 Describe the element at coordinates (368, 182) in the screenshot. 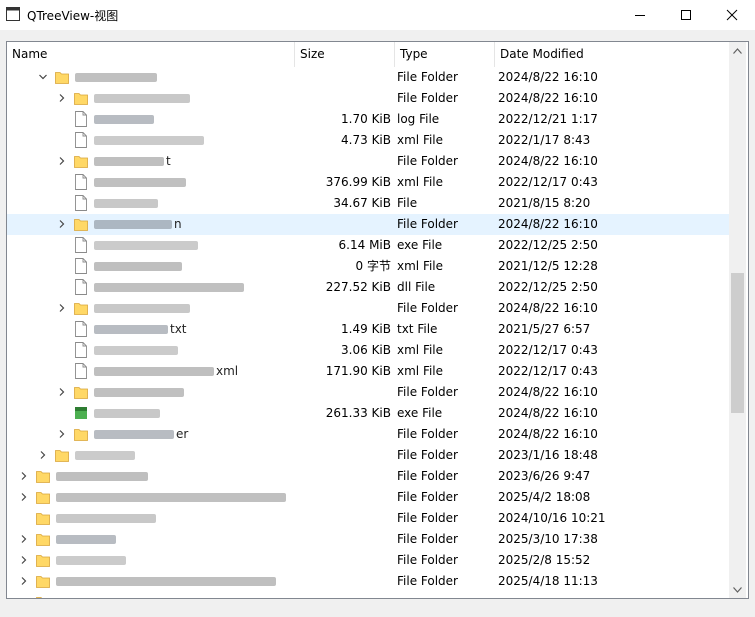

I see `tree-row-file: 376.99 KiB xml File 2022/12/17 0:43` at that location.